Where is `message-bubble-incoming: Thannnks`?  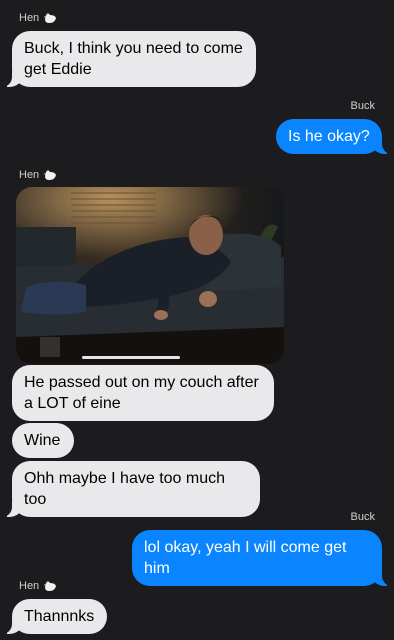
message-bubble-incoming: Thannnks is located at coordinates (54, 616).